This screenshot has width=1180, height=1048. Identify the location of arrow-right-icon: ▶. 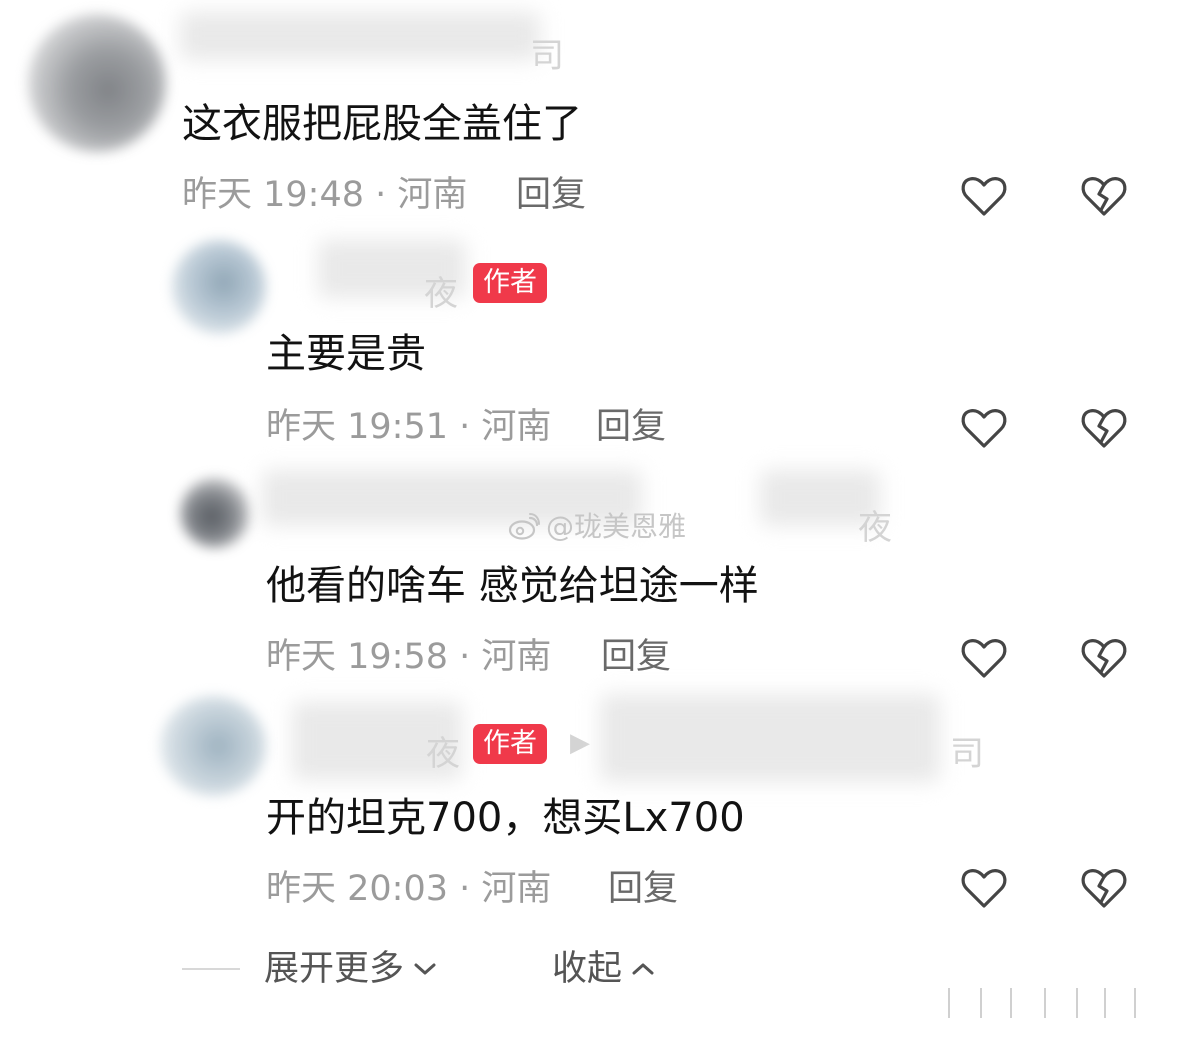
(580, 743).